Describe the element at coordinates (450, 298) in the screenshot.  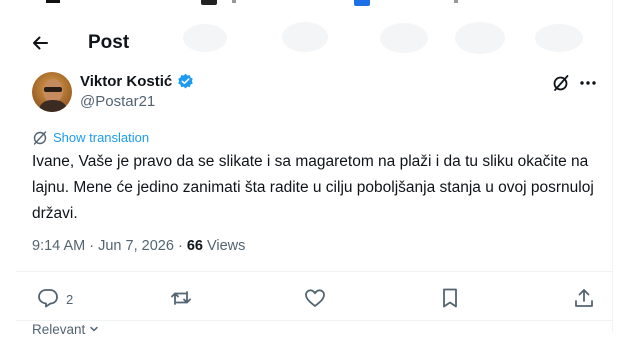
I see `bookmark-icon` at that location.